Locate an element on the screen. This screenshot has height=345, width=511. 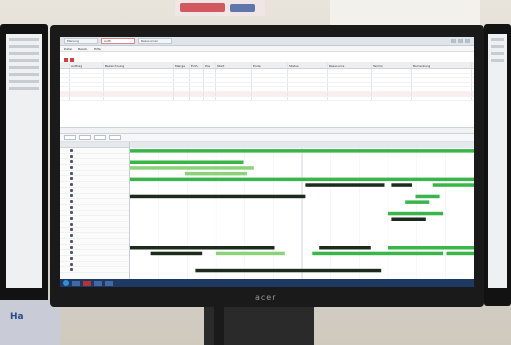
right-monitor-screen is located at coordinates (497, 161).